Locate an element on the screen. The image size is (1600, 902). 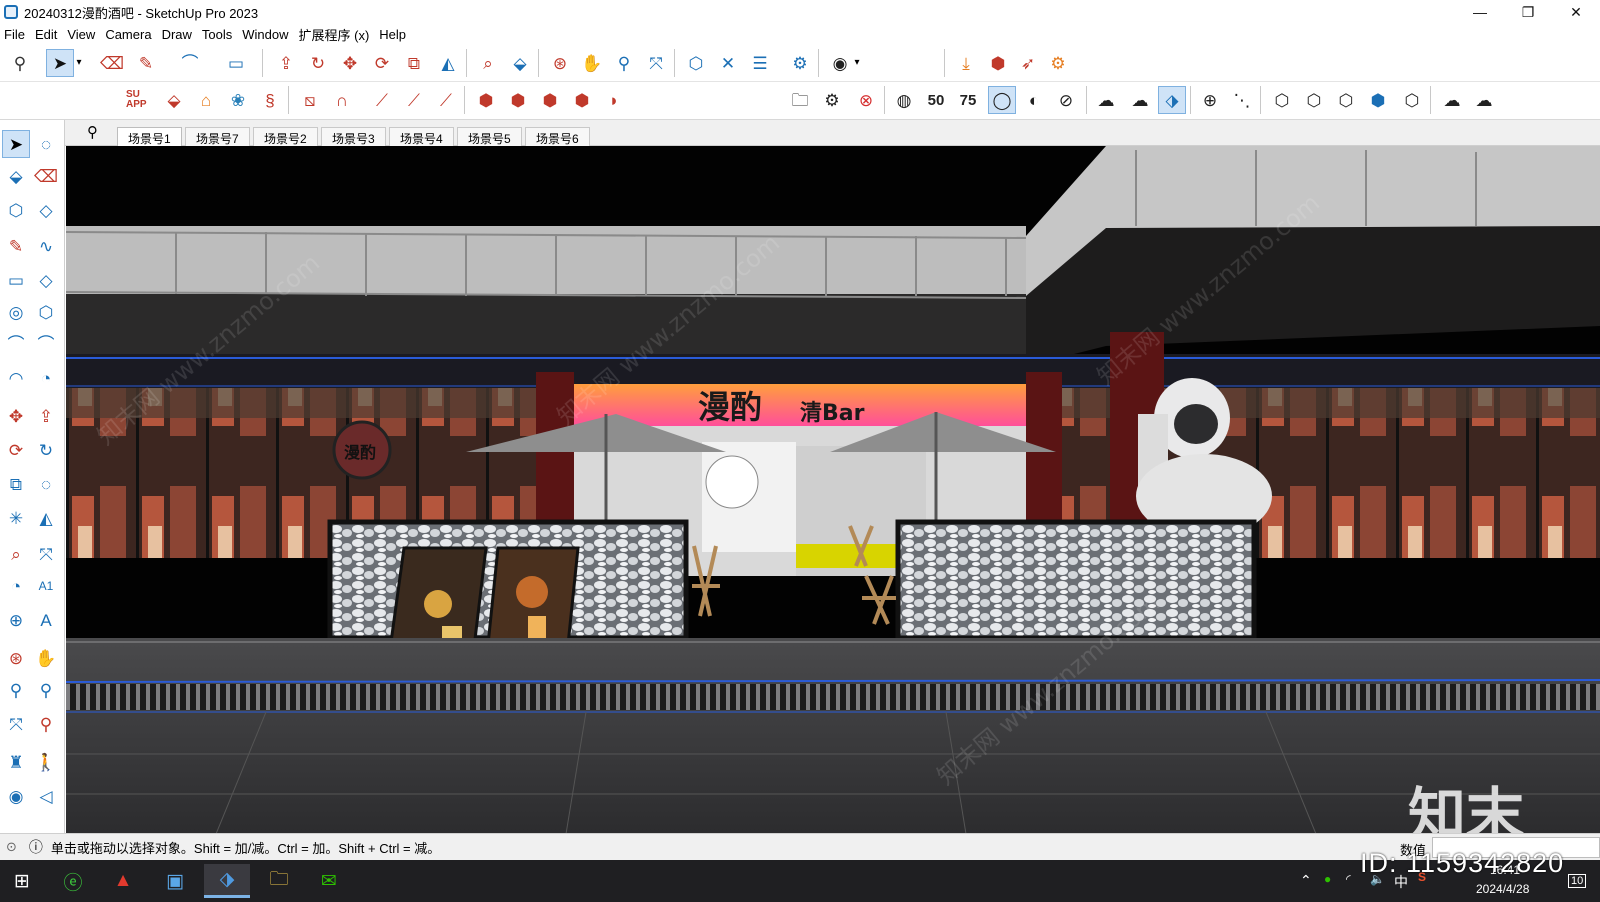
flower-icon: ❀ is located at coordinates (238, 100).